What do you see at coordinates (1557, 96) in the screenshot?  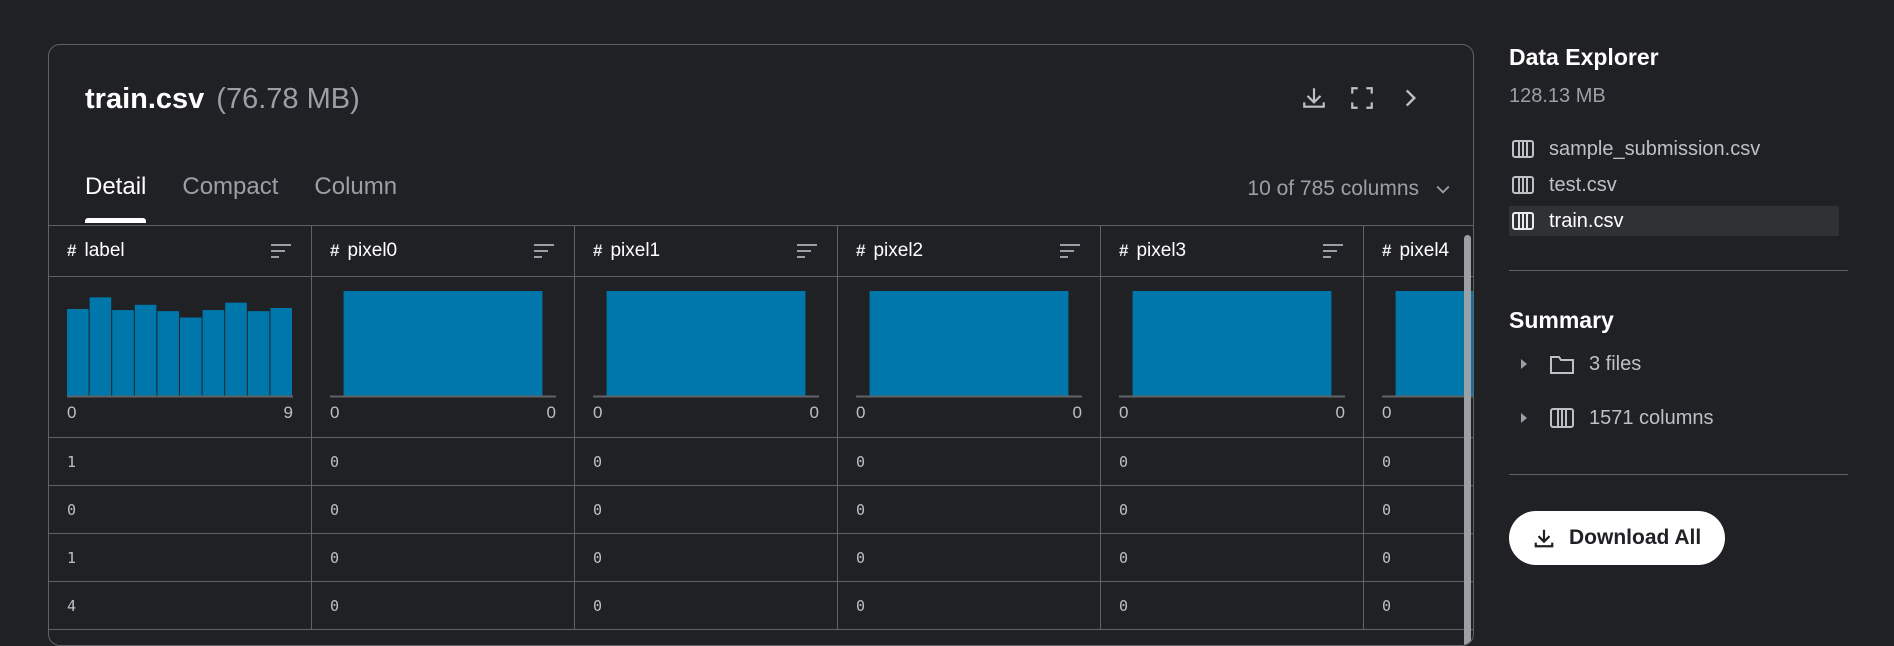 I see `dataset-size: 128.13 MB` at bounding box center [1557, 96].